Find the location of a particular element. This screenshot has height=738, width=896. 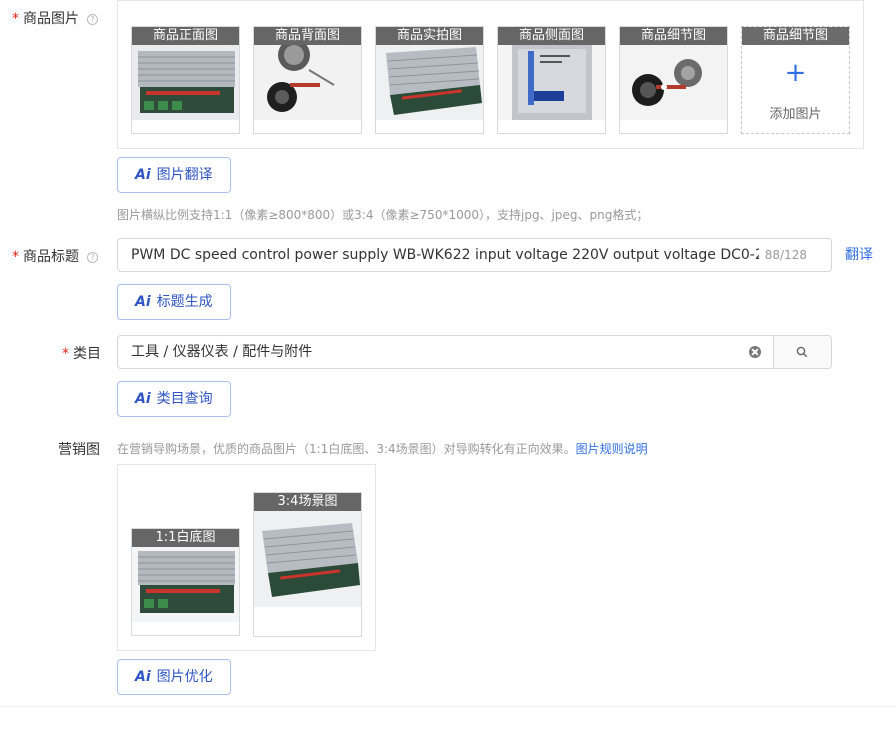

title-label: * 商品标题? is located at coordinates (55, 256).